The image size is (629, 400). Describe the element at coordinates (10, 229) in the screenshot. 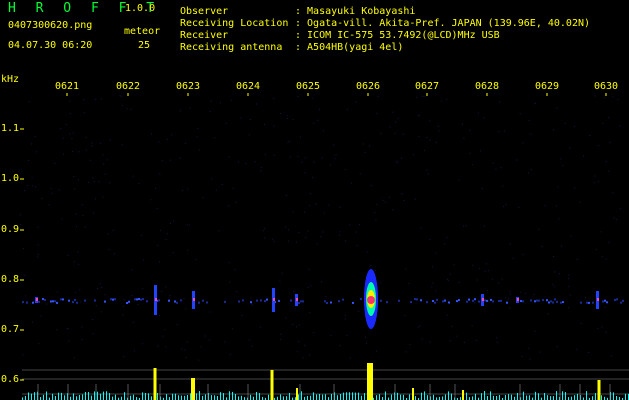

I see `freq-tick-0-9: 0.9` at that location.